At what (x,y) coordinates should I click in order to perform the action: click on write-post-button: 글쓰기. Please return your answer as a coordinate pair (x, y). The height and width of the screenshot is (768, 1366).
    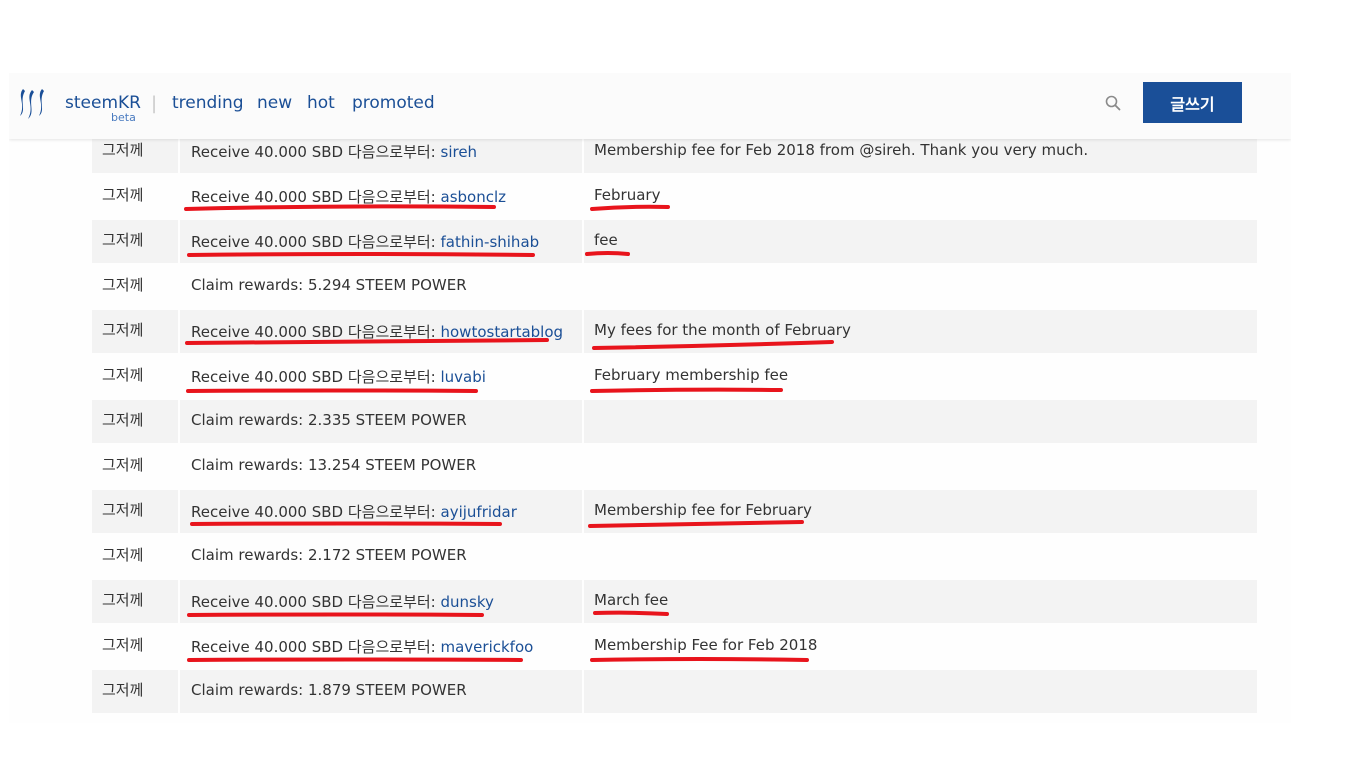
    Looking at the image, I should click on (1192, 102).